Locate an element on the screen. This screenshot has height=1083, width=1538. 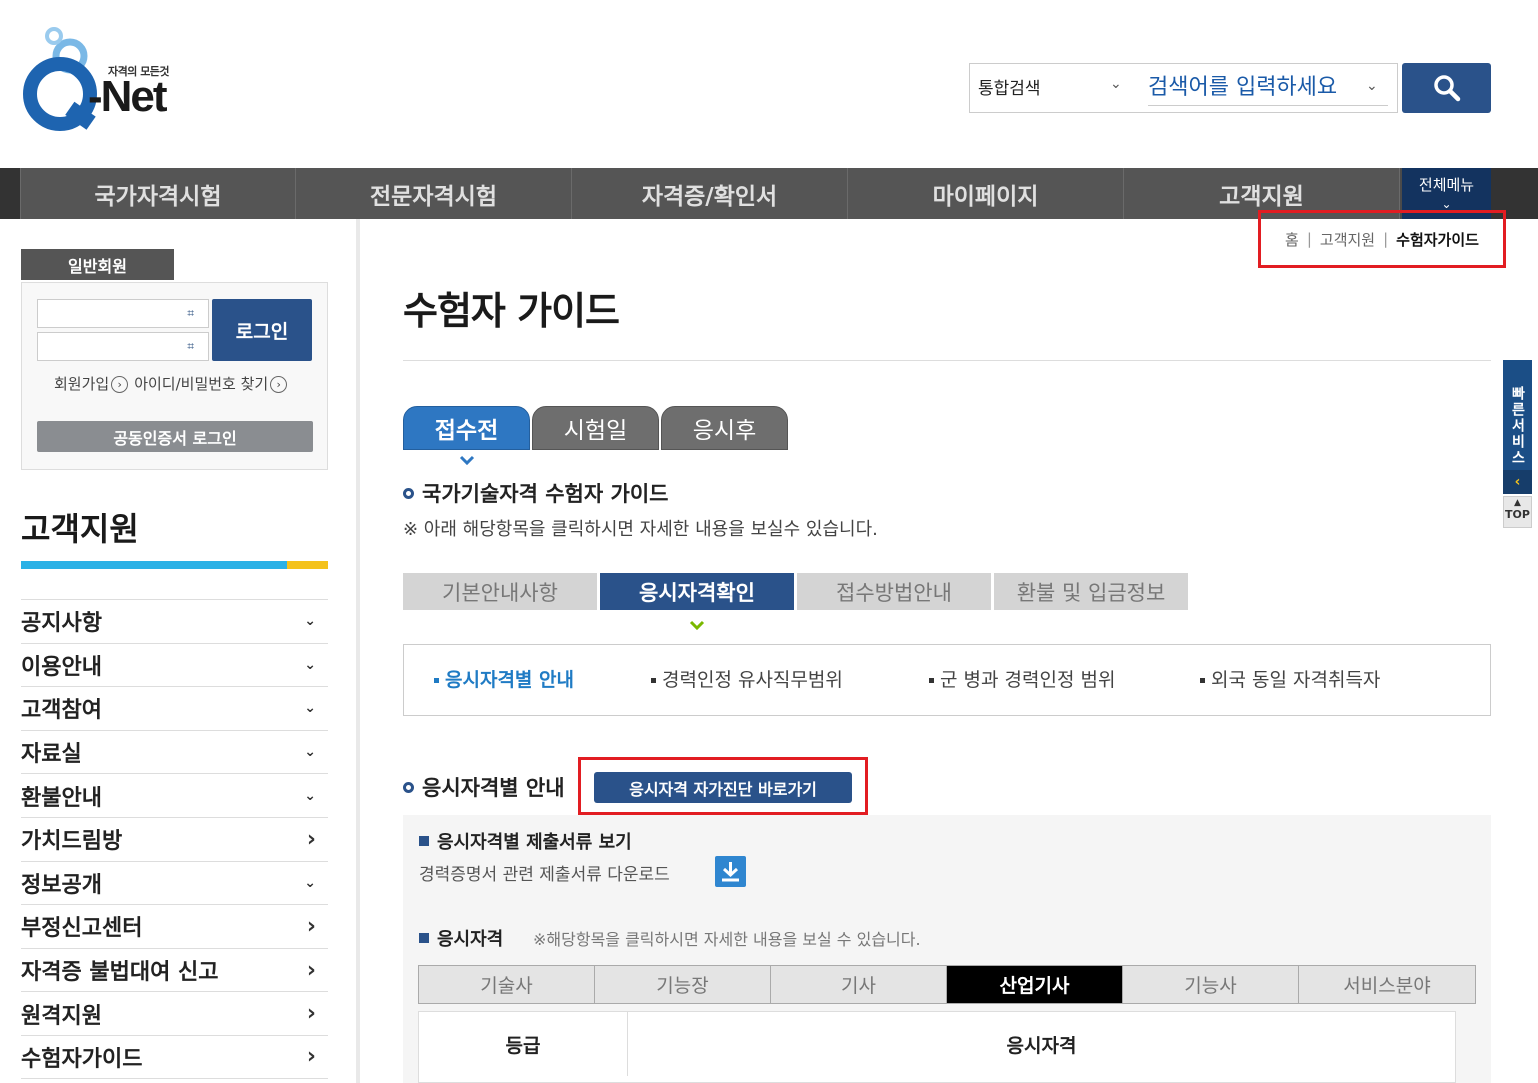
nav-edge is located at coordinates (10, 193).